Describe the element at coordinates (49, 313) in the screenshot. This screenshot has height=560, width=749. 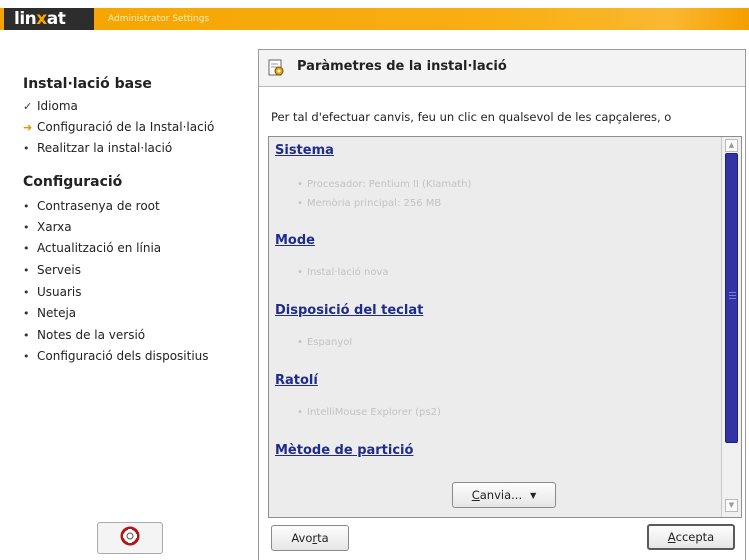
I see `sidebar-item-cleanup: • Neteja` at that location.